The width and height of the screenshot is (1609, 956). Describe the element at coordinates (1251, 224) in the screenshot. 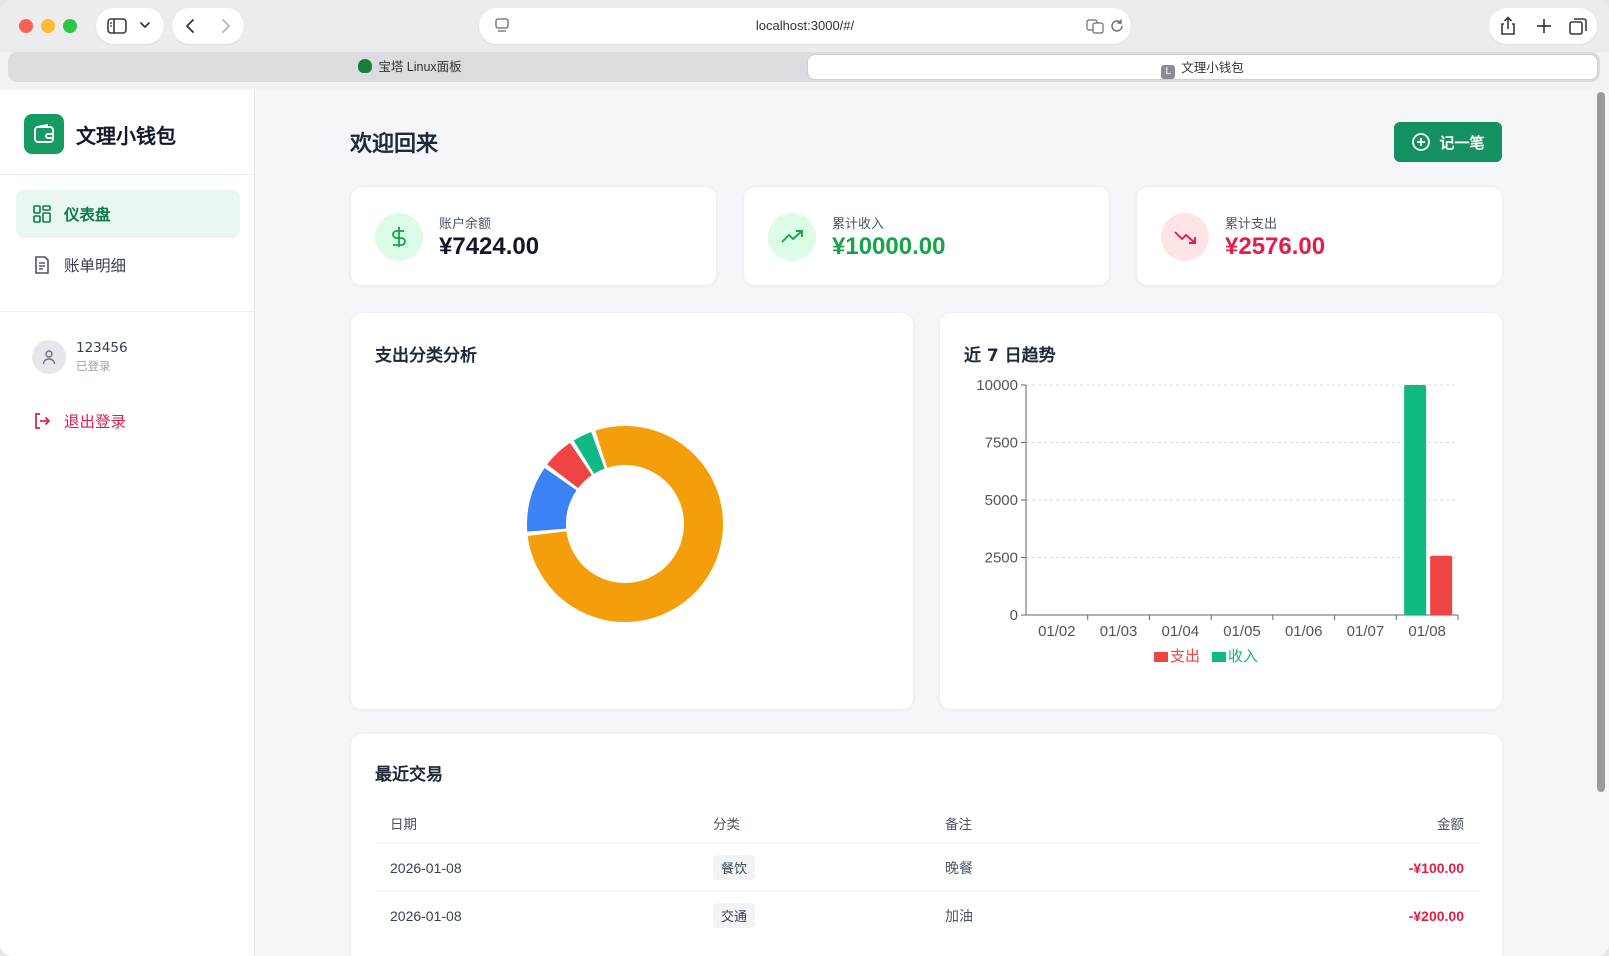

I see `stat-label: 累计支出` at that location.